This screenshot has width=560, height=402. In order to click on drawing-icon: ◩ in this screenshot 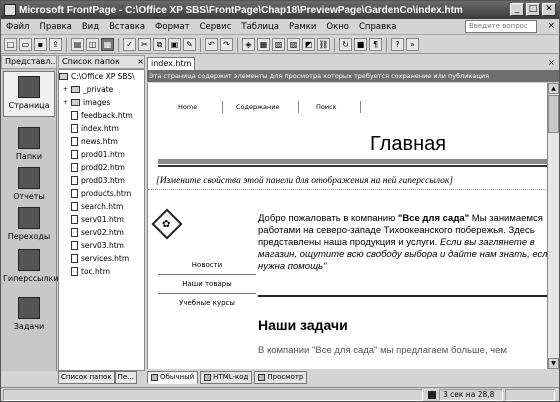, I will do `click(308, 44)`.